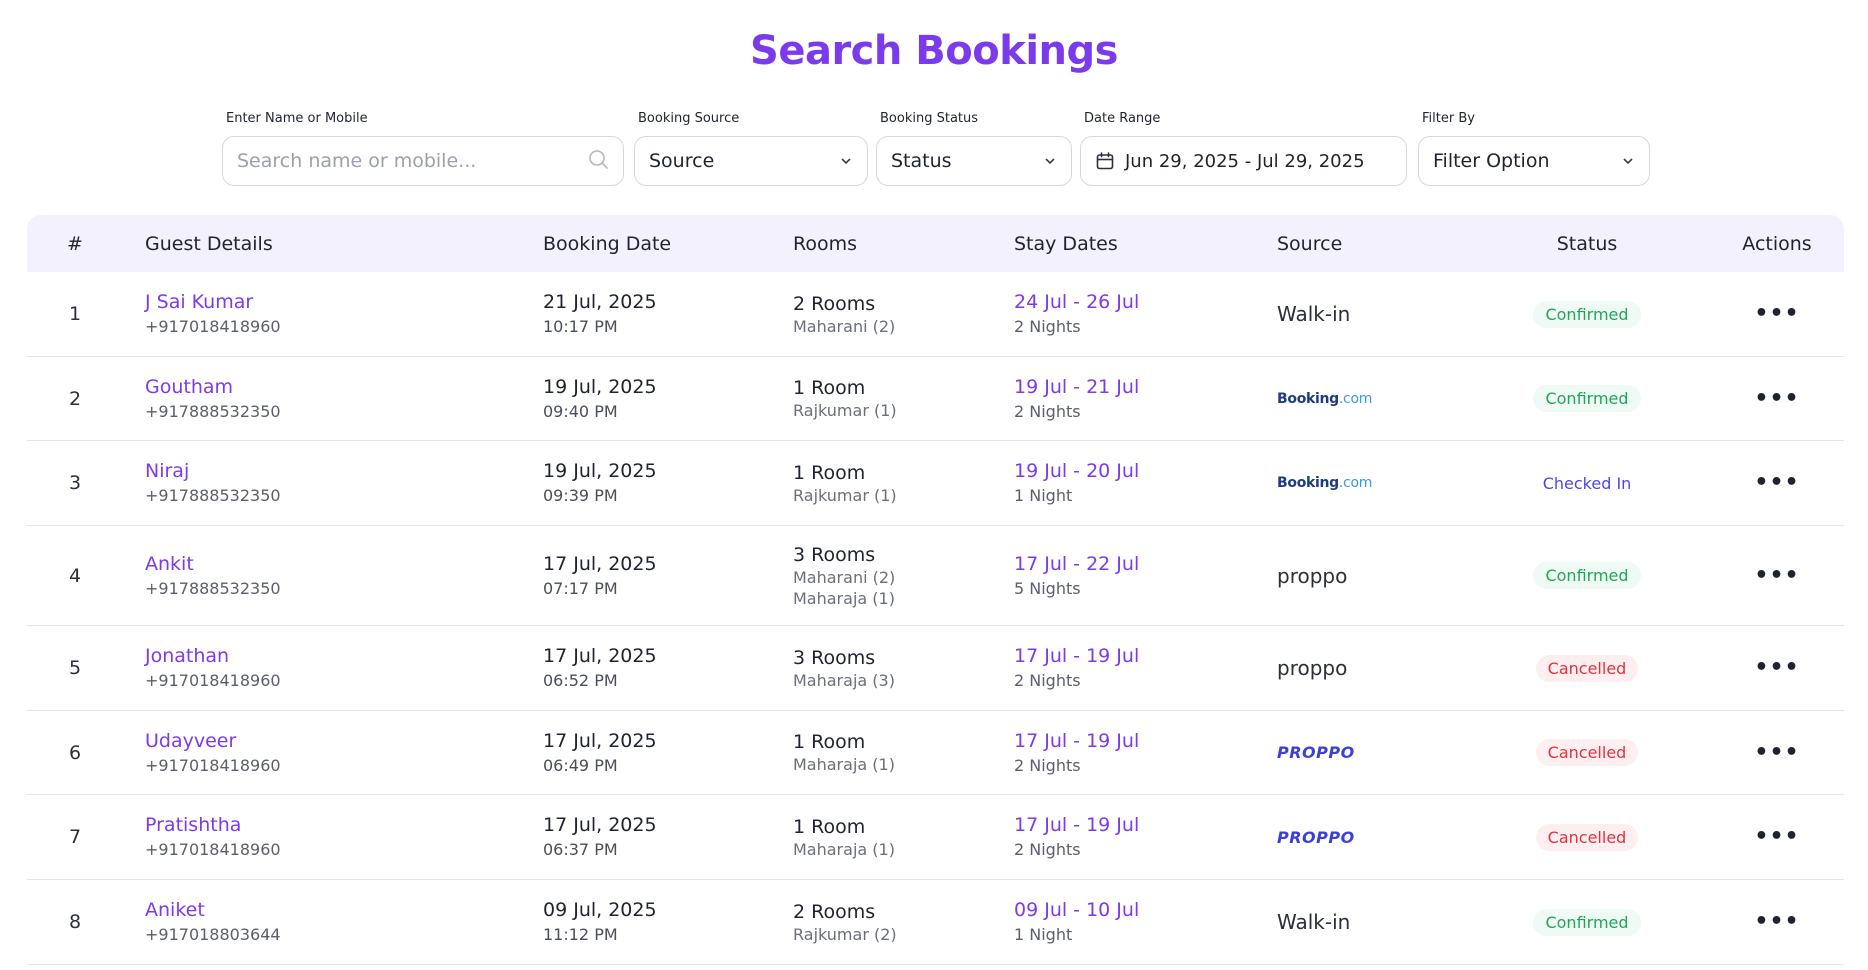  What do you see at coordinates (1139, 483) in the screenshot?
I see `stay-dates: 19 Jul - 20 Jul 1 Night` at bounding box center [1139, 483].